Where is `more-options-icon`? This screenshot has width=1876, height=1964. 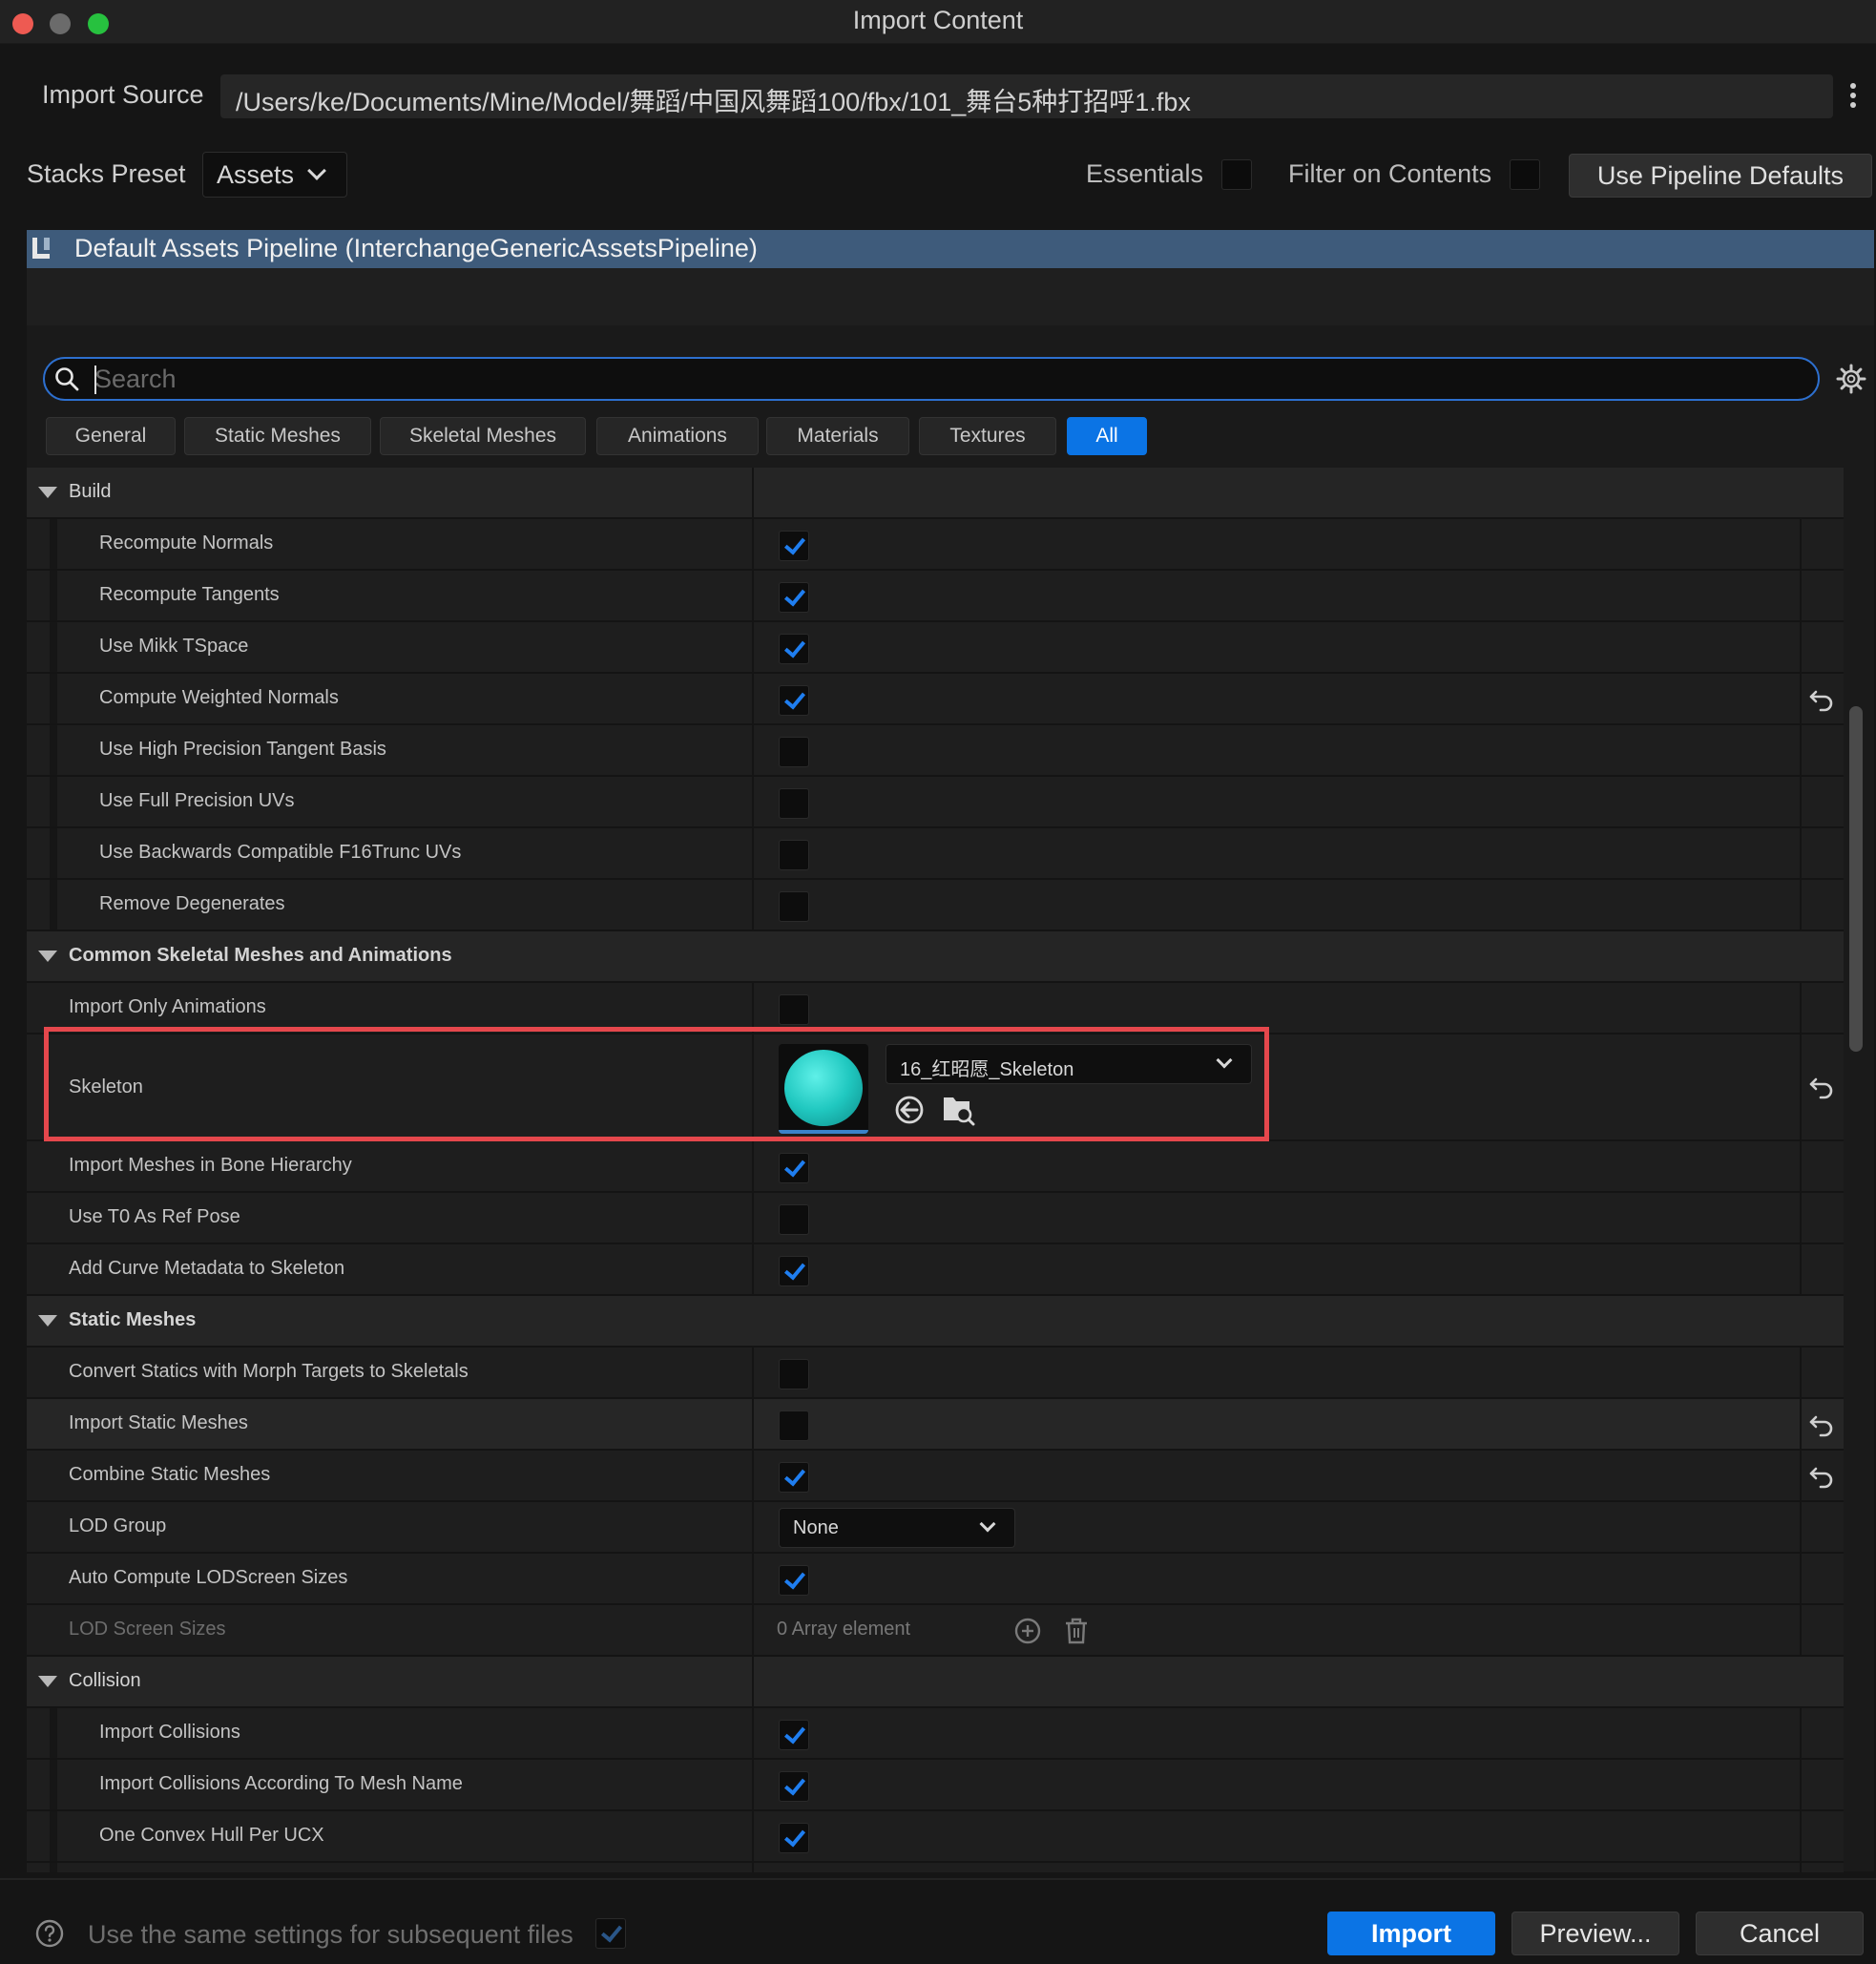
more-options-icon is located at coordinates (1853, 96).